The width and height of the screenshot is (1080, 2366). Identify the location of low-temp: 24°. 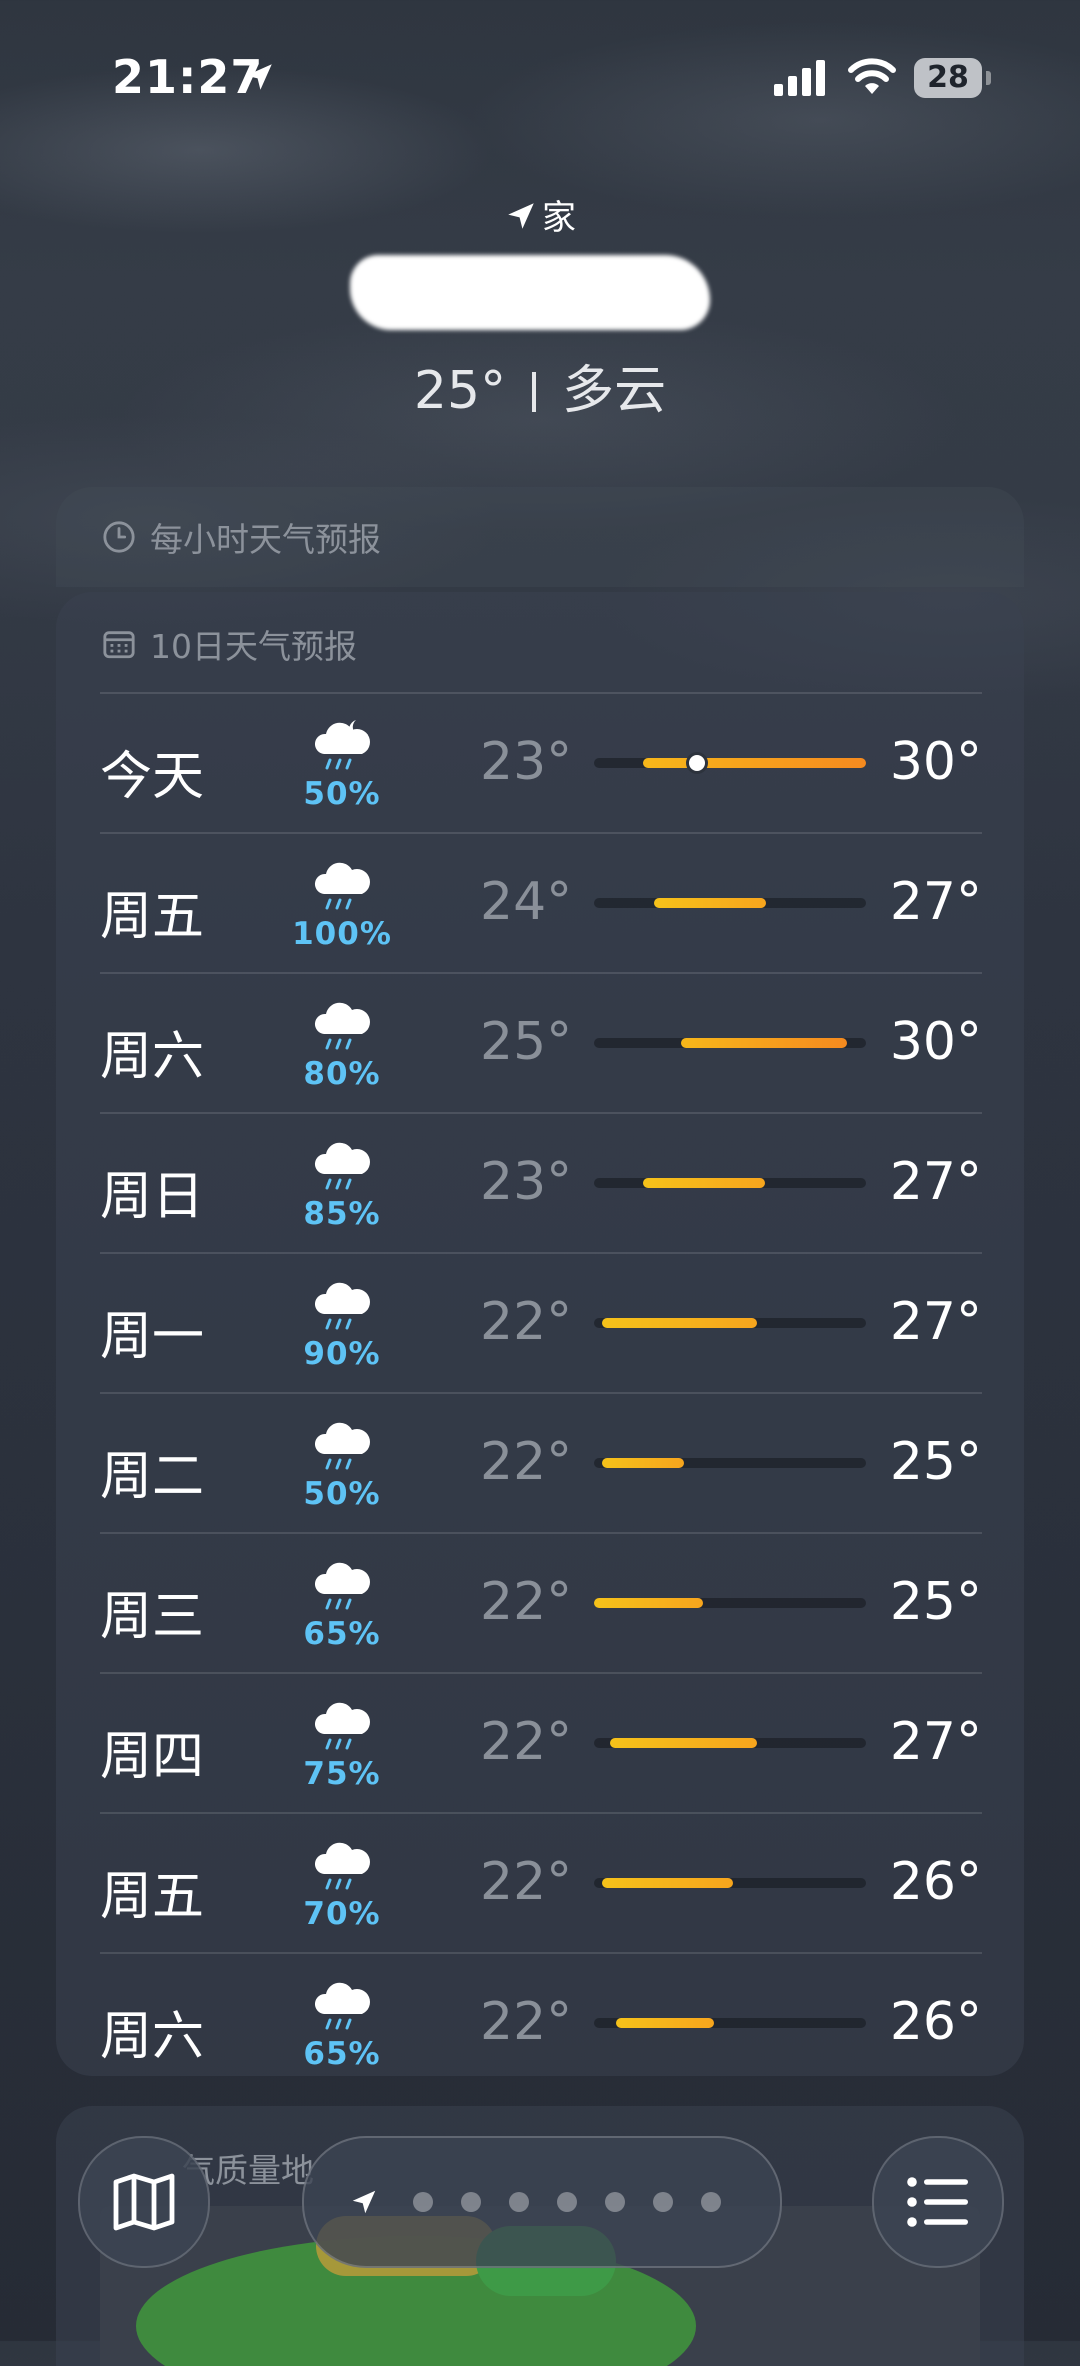
(526, 902).